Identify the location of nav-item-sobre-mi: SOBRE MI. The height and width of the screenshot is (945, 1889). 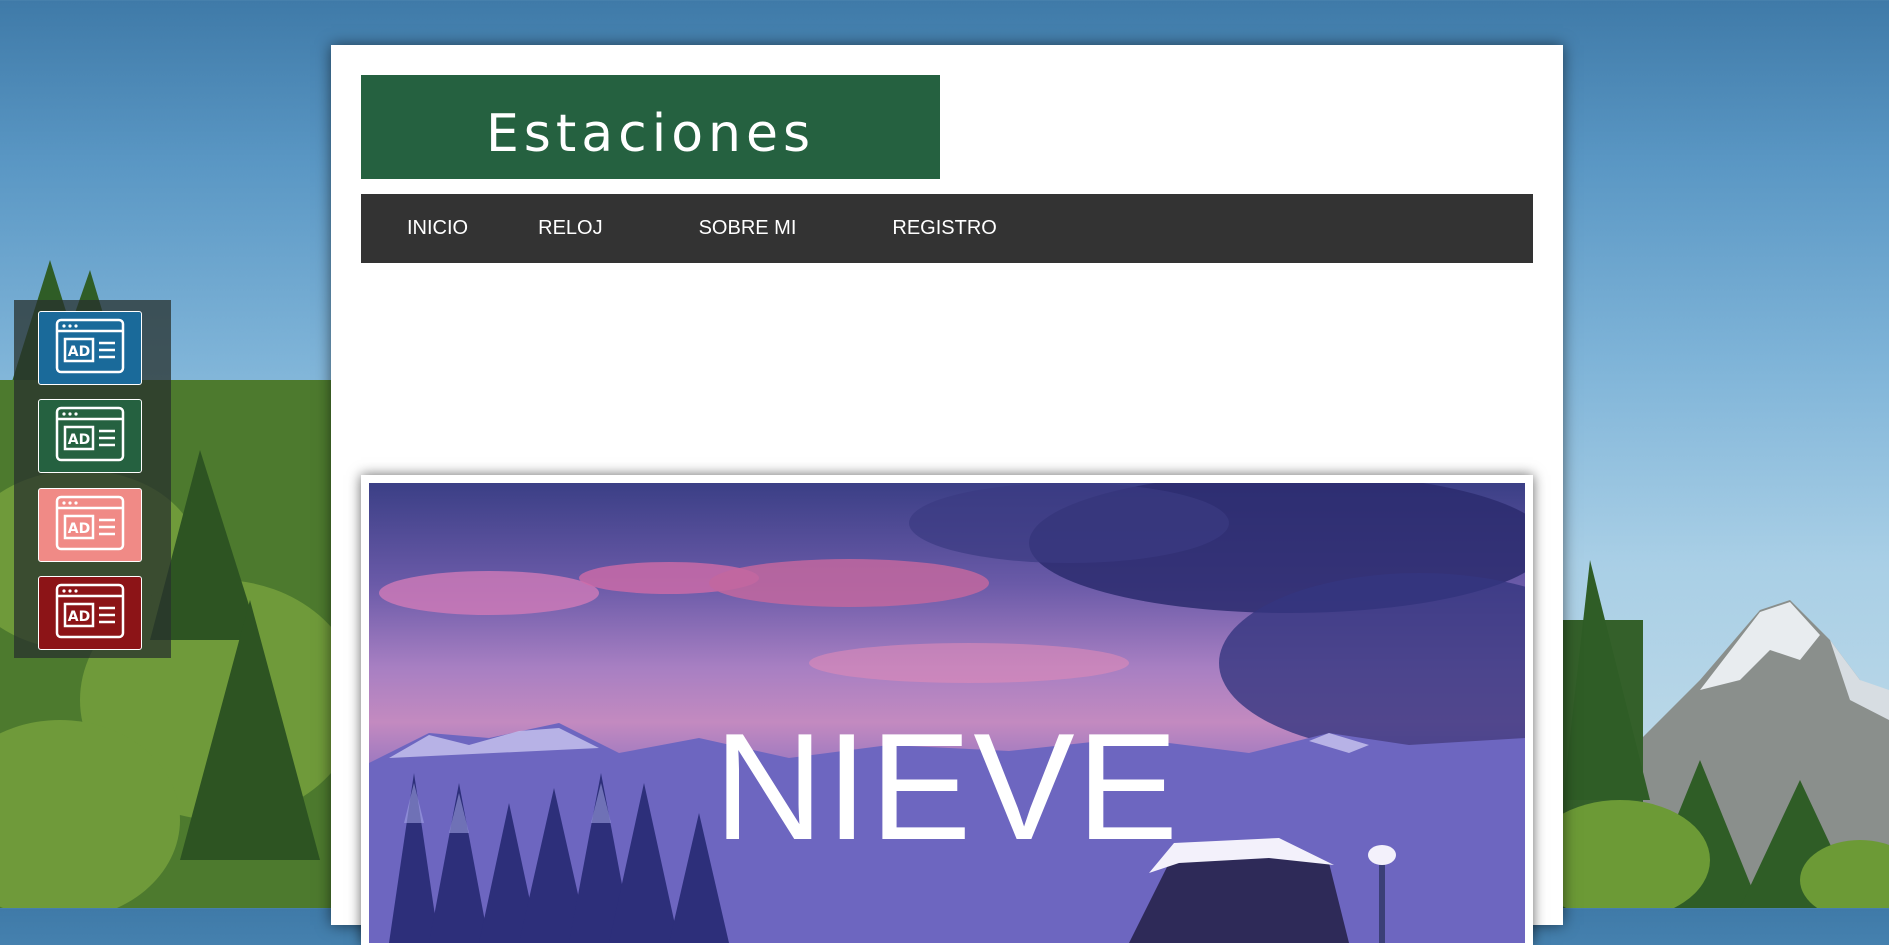
(748, 228).